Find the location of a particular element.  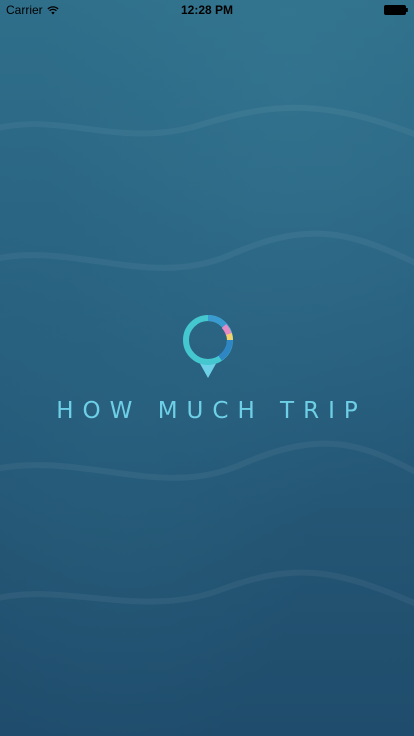

app-brand-name: HOW MUCH TRIP is located at coordinates (211, 411).